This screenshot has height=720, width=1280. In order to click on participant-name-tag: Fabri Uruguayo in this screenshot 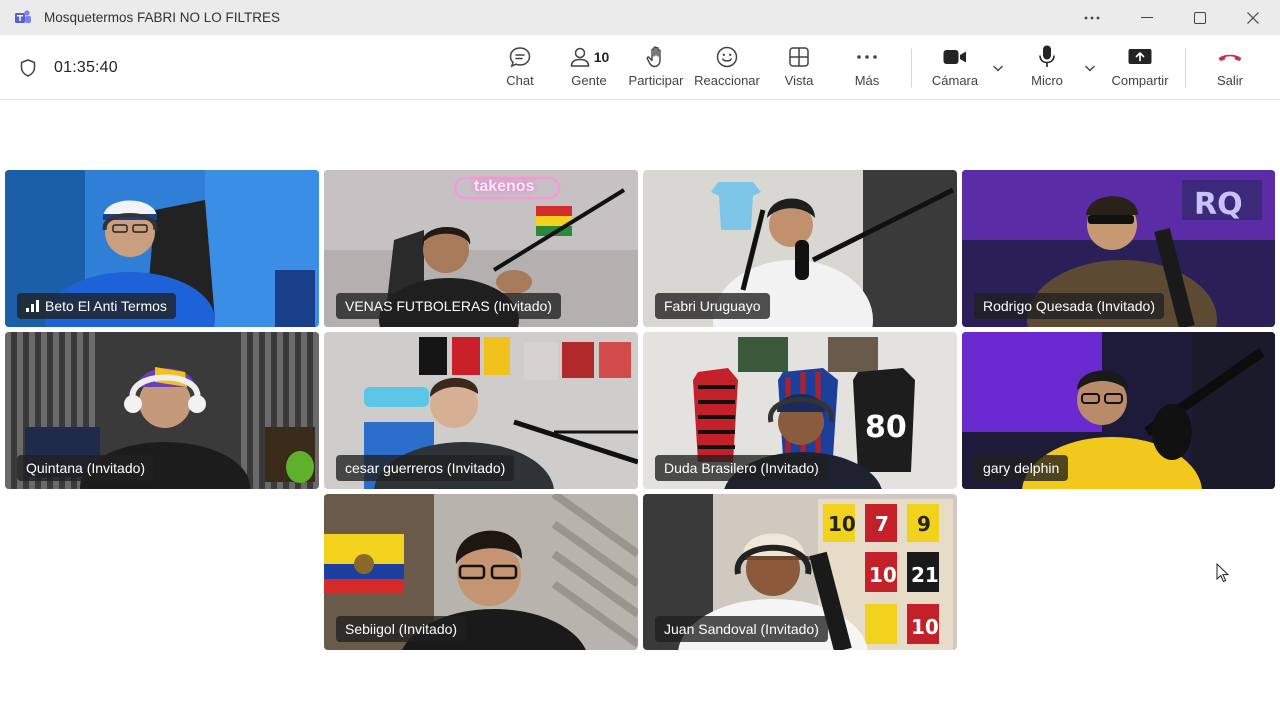, I will do `click(712, 306)`.